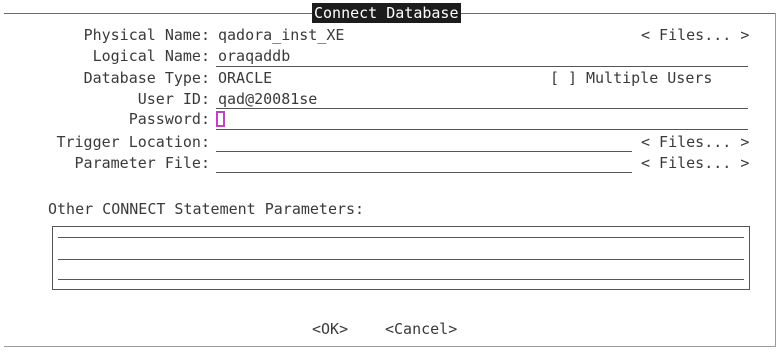 The width and height of the screenshot is (780, 357). What do you see at coordinates (206, 209) in the screenshot?
I see `other-params-label: Other CONNECT Statement Parameters:` at bounding box center [206, 209].